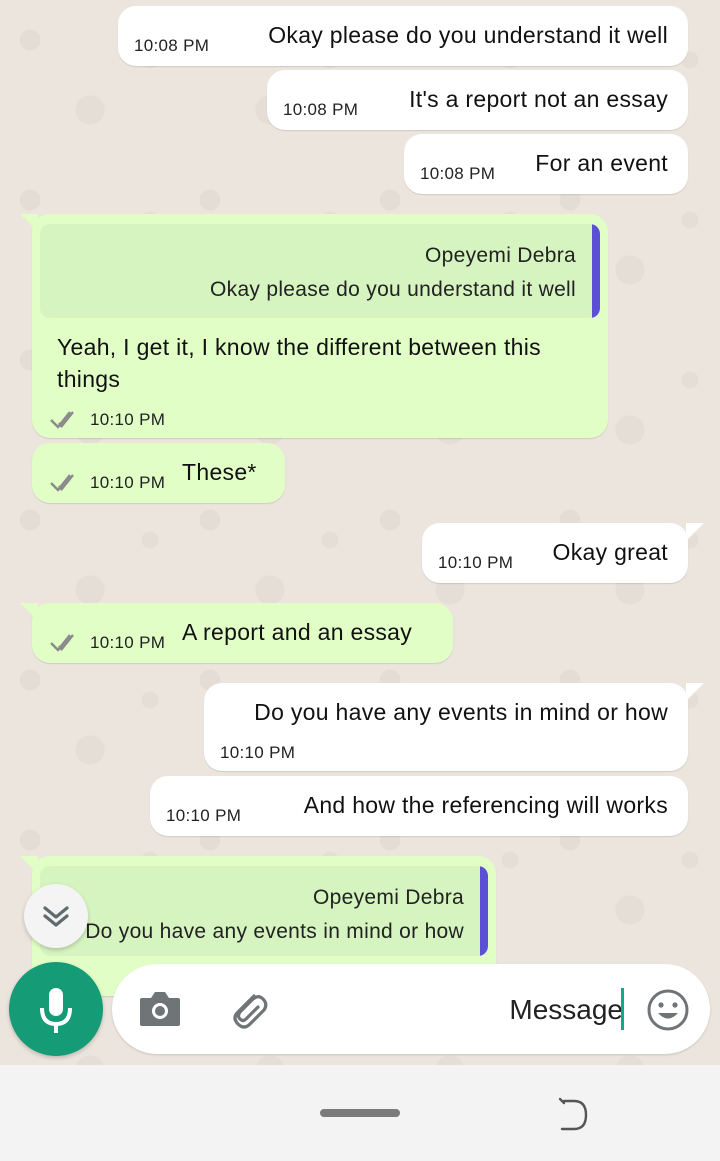 Image resolution: width=720 pixels, height=1161 pixels. Describe the element at coordinates (668, 1010) in the screenshot. I see `emoji-icon` at that location.